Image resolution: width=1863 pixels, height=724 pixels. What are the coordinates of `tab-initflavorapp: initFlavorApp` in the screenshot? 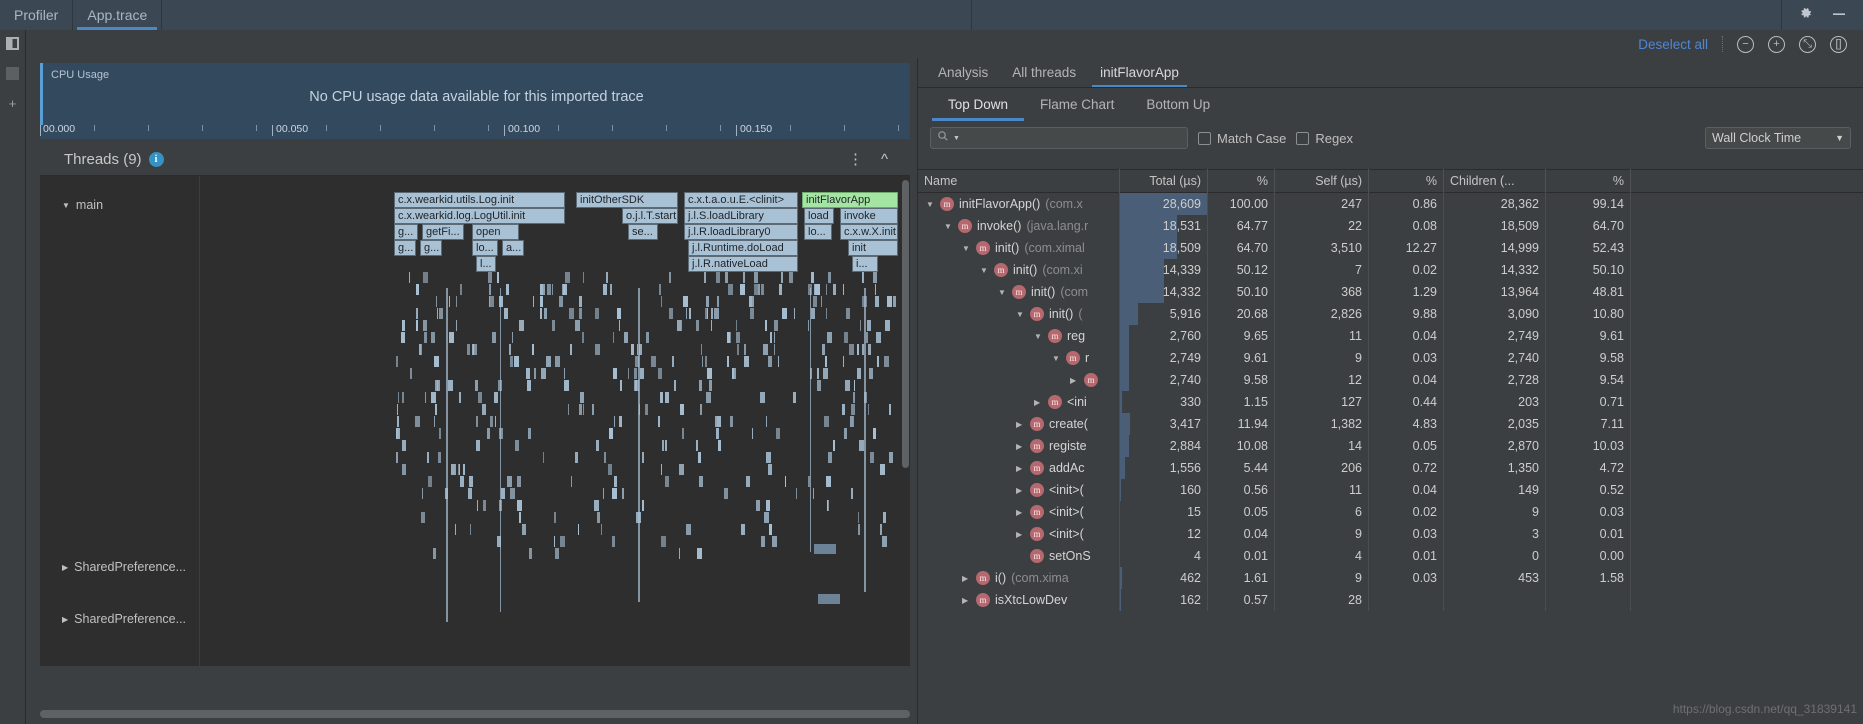 It's located at (1139, 72).